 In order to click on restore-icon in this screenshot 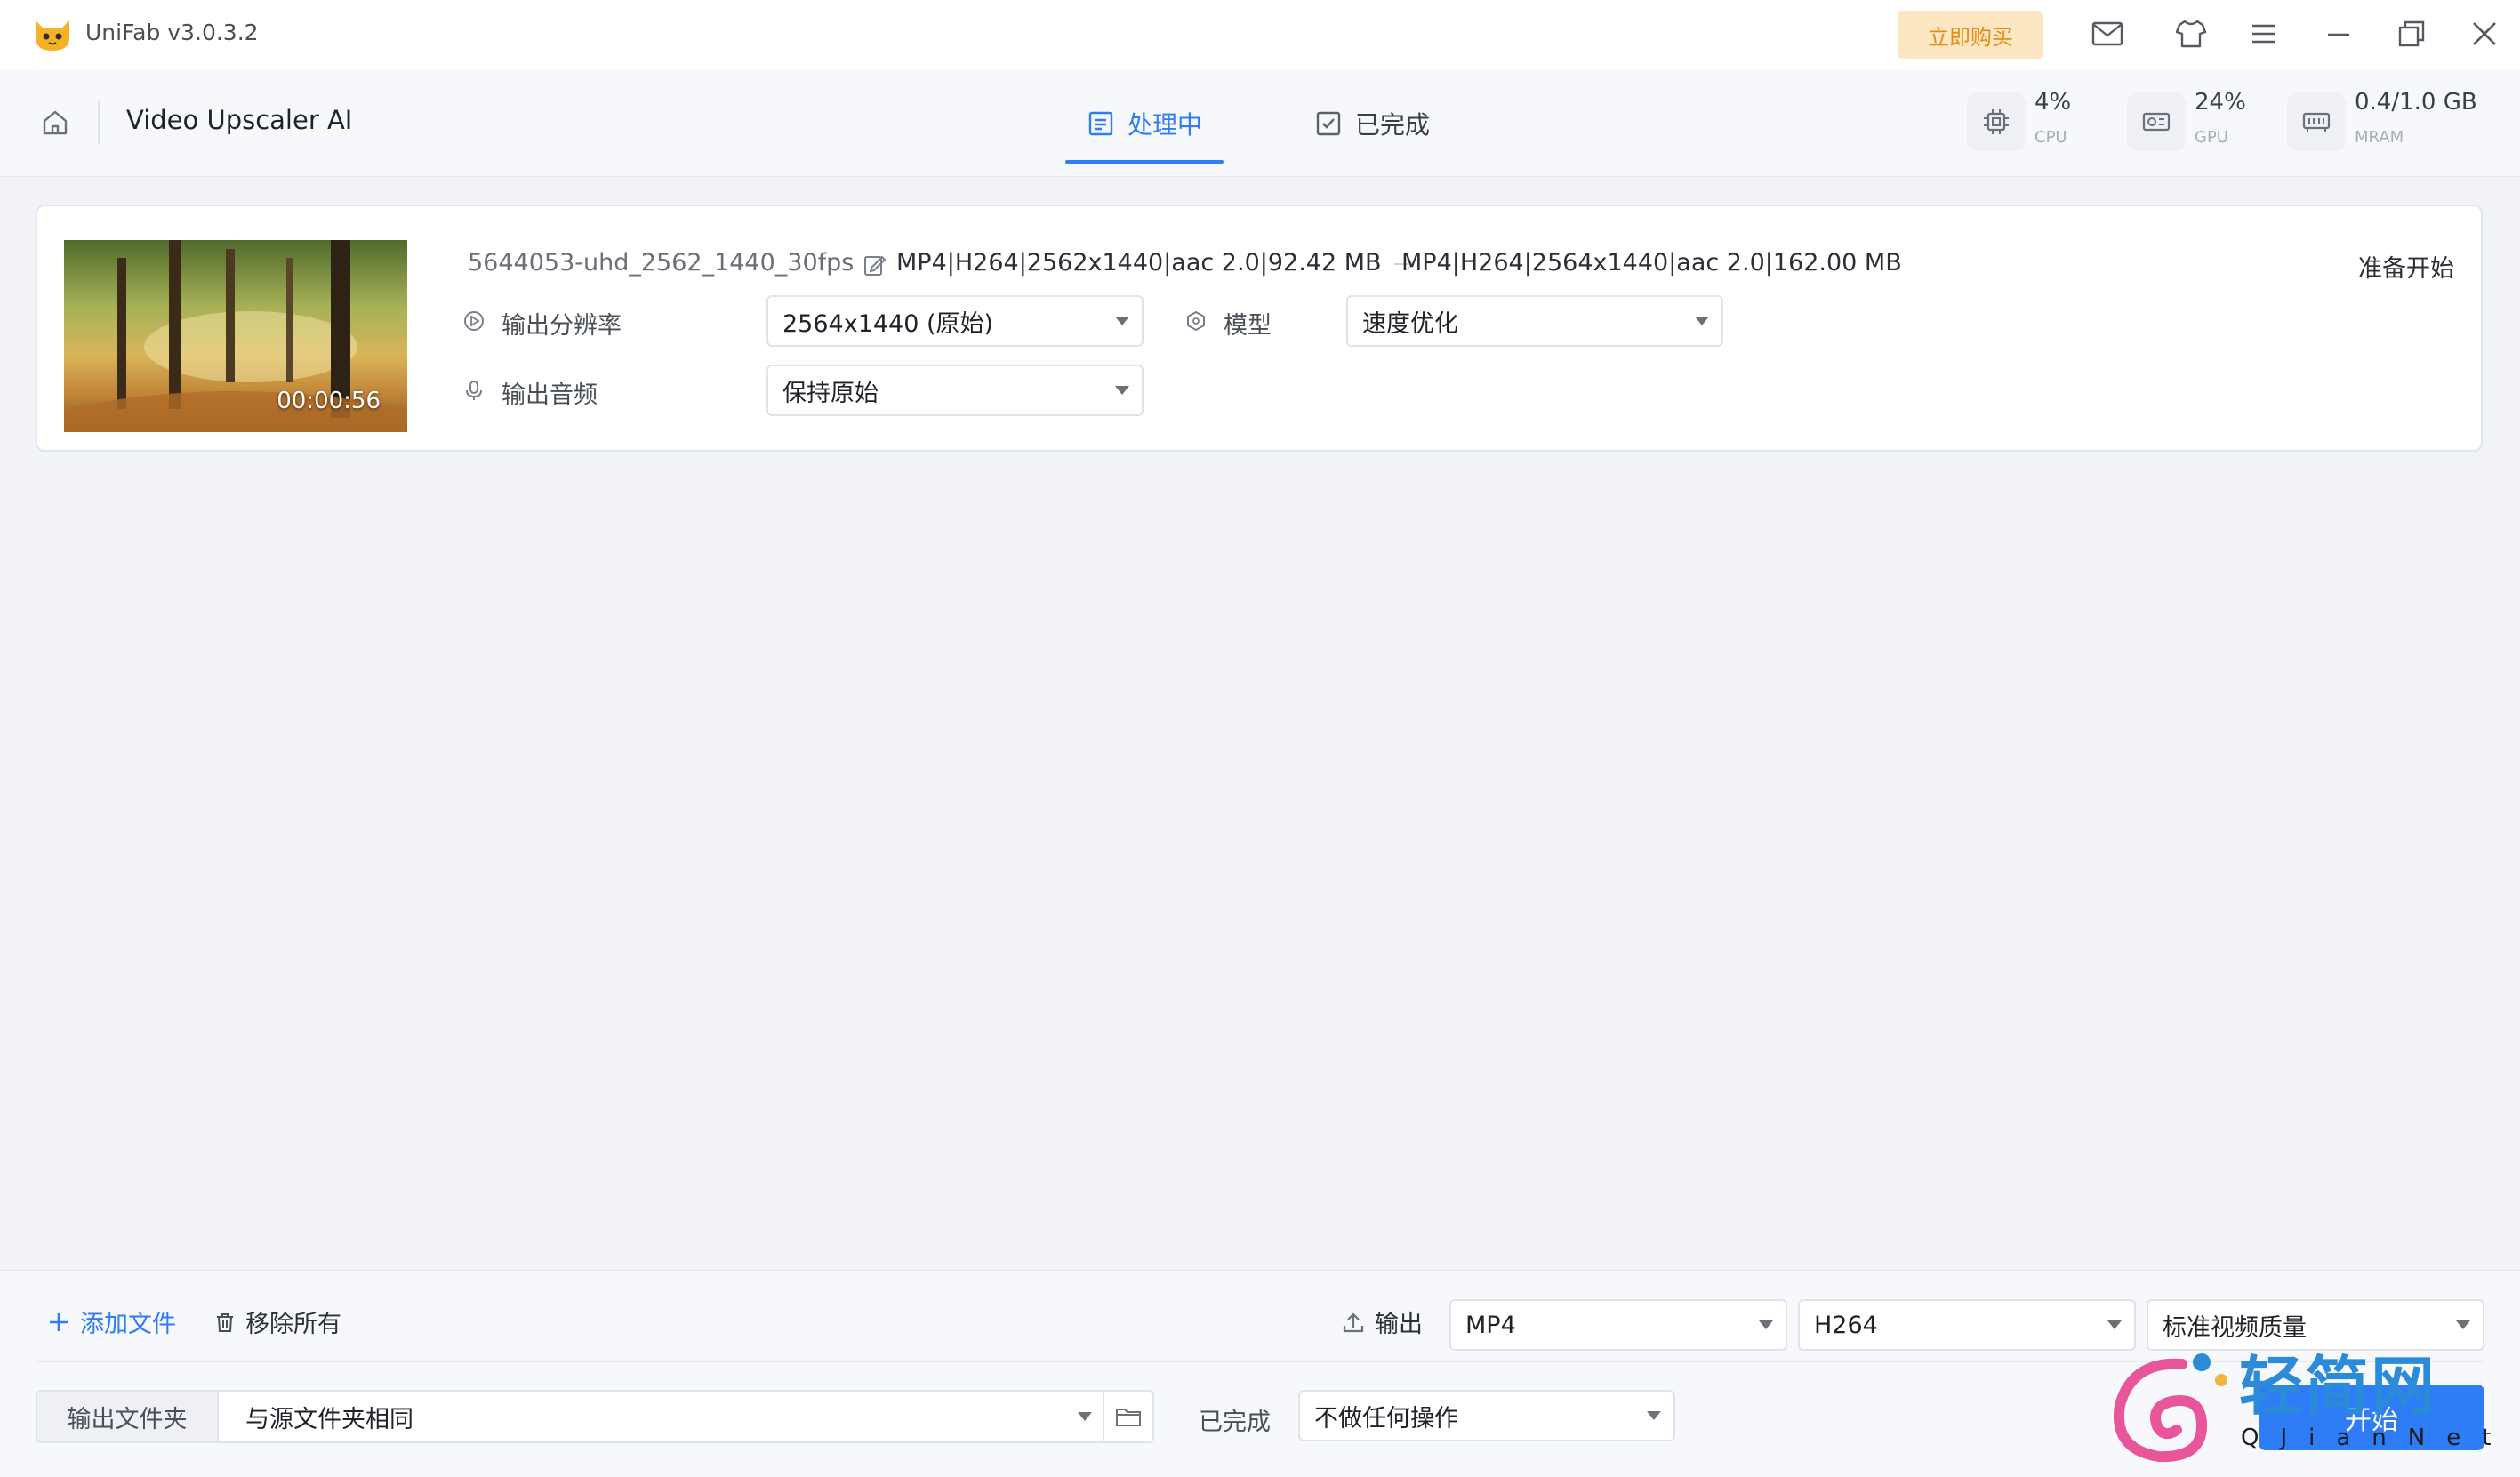, I will do `click(2411, 34)`.